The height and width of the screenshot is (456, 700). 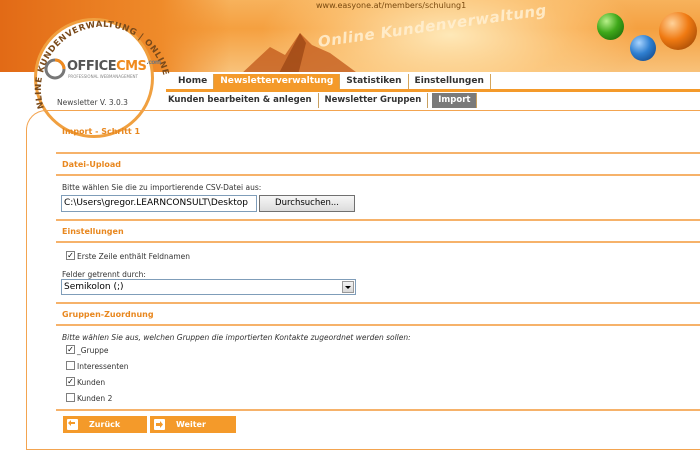 I want to click on logo: OFFICECMS.com PROFESSIONAL WEBMANAGEMENT, so click(x=102, y=69).